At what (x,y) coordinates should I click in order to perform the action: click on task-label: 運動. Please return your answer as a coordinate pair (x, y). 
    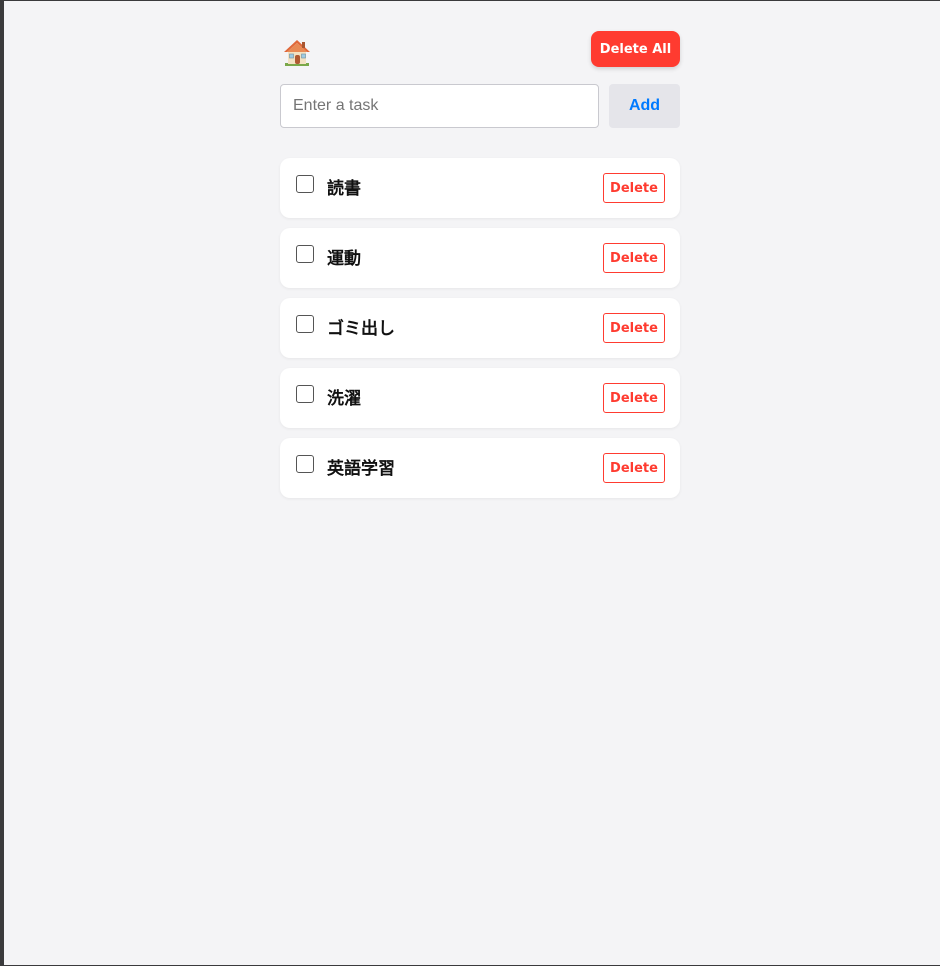
    Looking at the image, I should click on (344, 259).